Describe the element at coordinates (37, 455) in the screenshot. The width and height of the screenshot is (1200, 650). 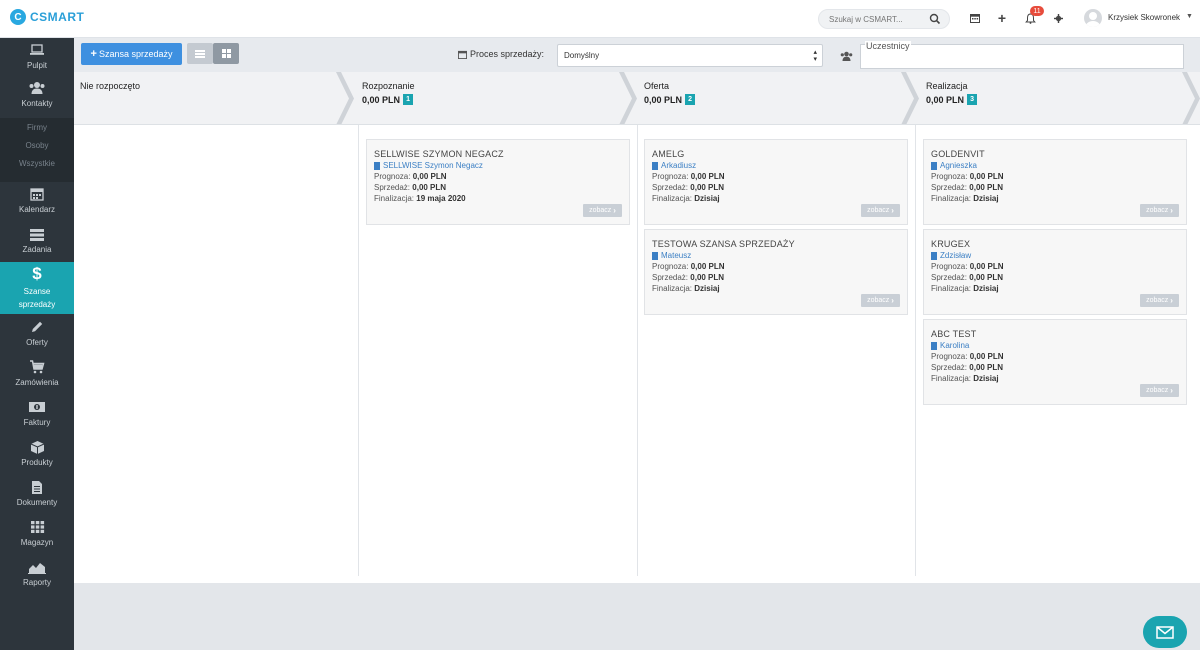
I see `sidebar-item-produkty: Produkty` at that location.